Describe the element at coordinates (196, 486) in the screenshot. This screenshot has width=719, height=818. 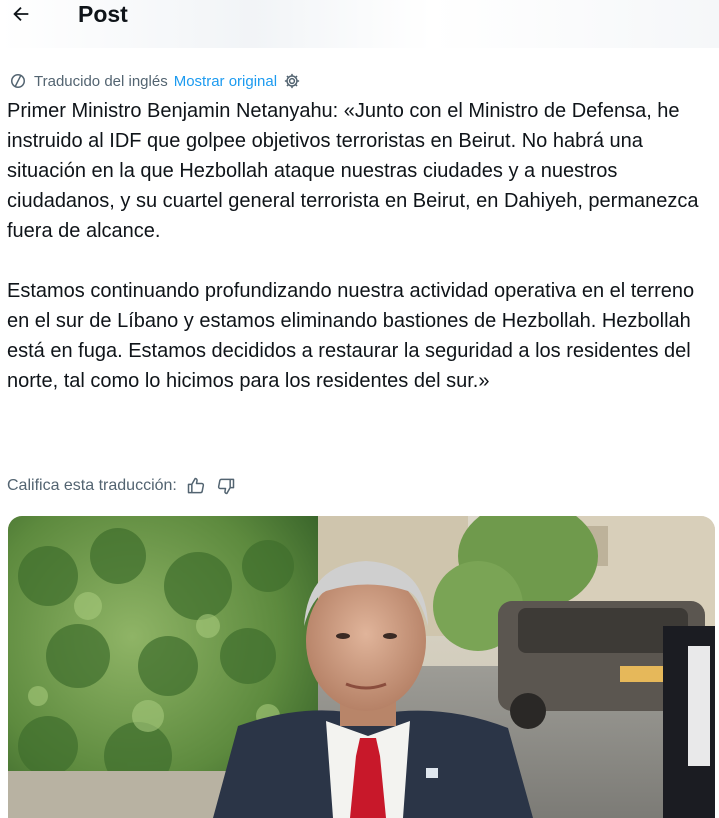
I see `thumbs-up-icon` at that location.